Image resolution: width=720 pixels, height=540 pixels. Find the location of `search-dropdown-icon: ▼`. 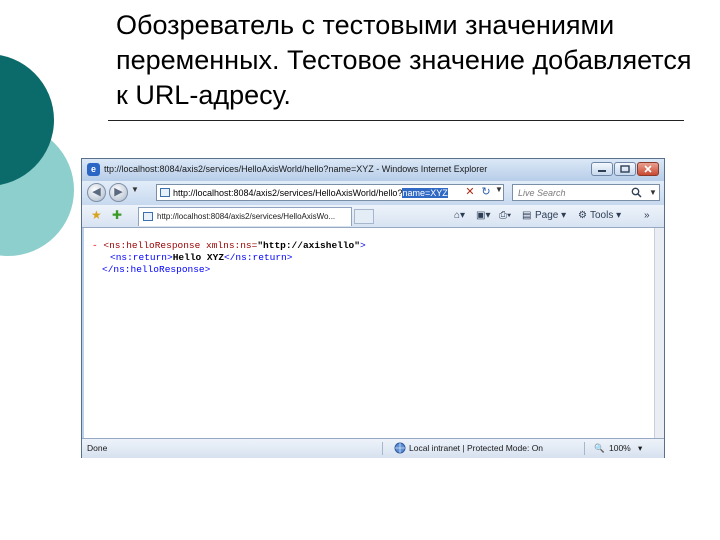

search-dropdown-icon: ▼ is located at coordinates (653, 192).